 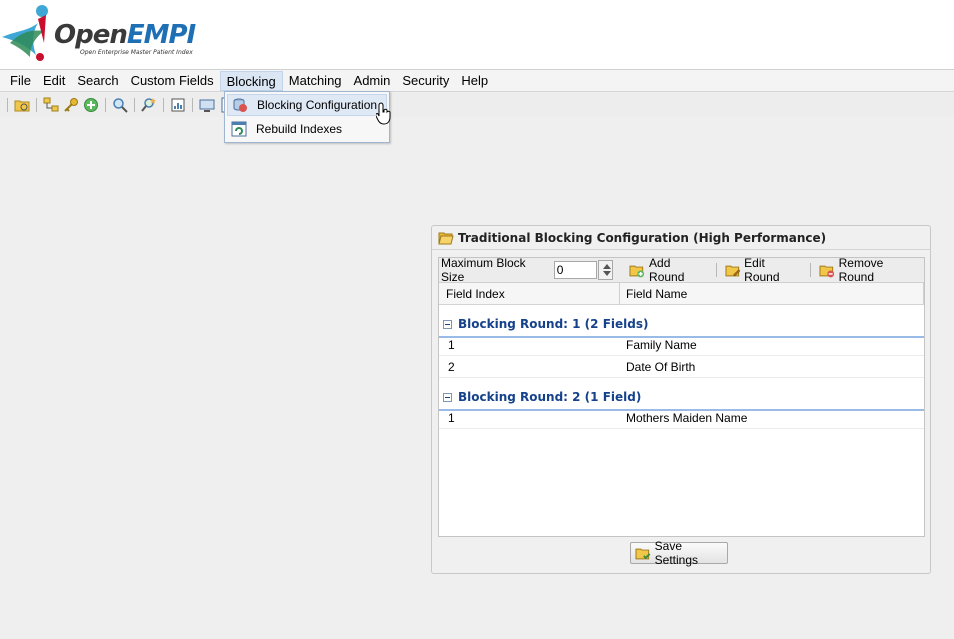 I want to click on logo-empi-text: EMPI, so click(x=161, y=35).